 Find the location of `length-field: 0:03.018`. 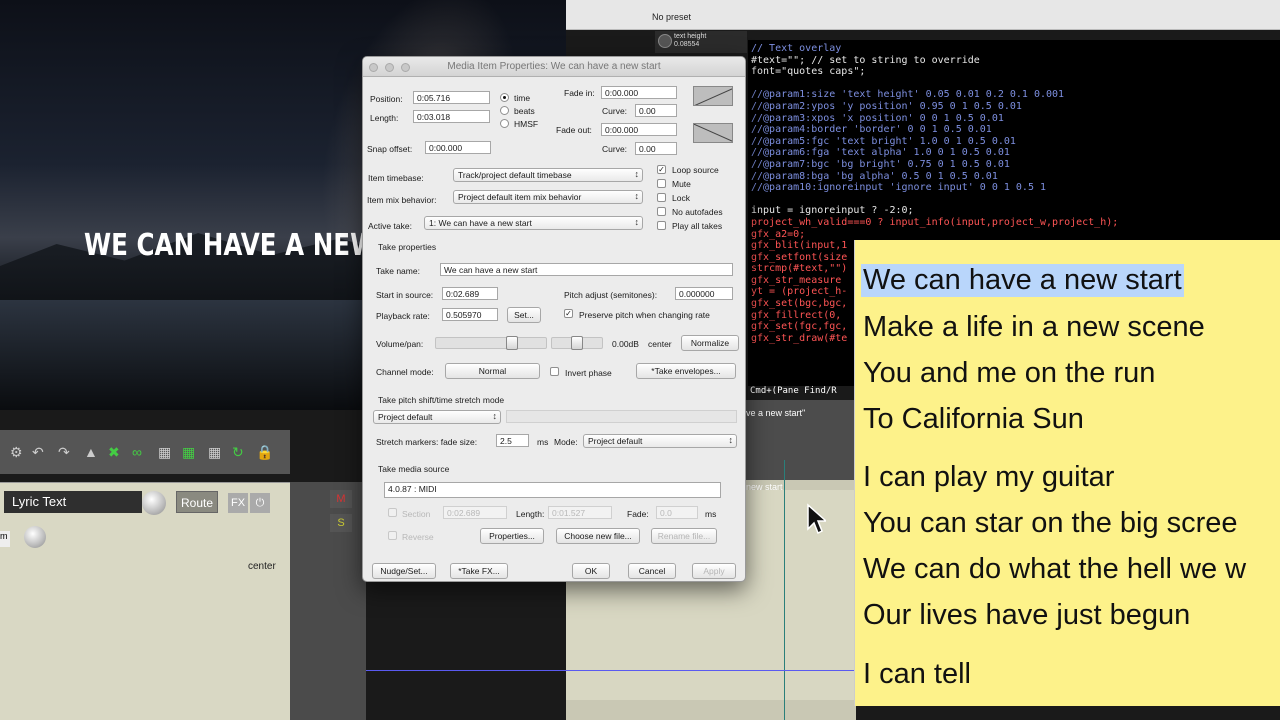

length-field: 0:03.018 is located at coordinates (451, 116).